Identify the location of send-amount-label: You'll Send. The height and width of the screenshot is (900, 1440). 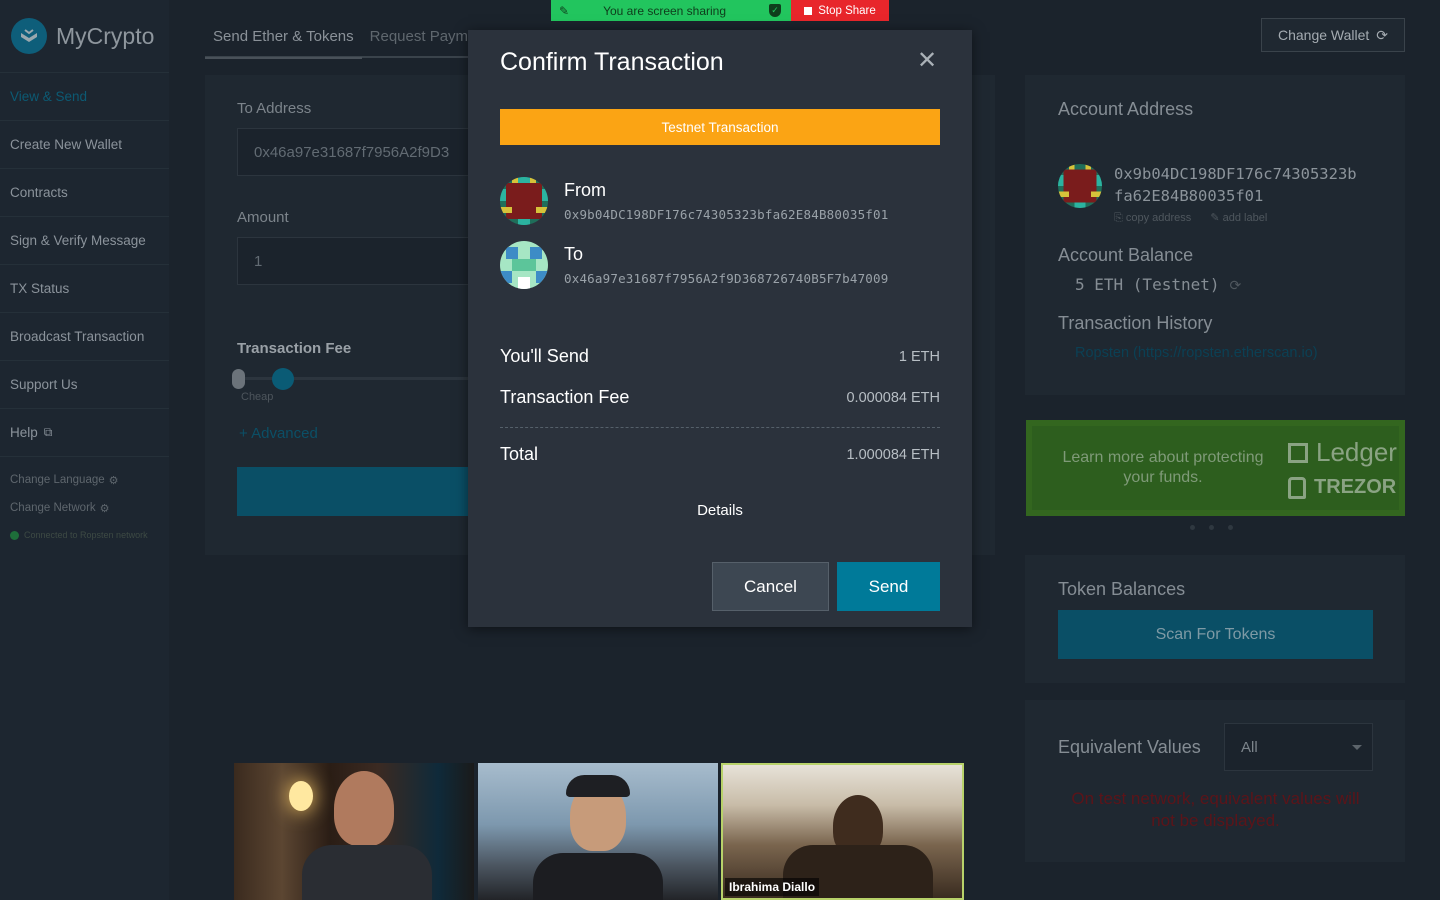
(544, 356).